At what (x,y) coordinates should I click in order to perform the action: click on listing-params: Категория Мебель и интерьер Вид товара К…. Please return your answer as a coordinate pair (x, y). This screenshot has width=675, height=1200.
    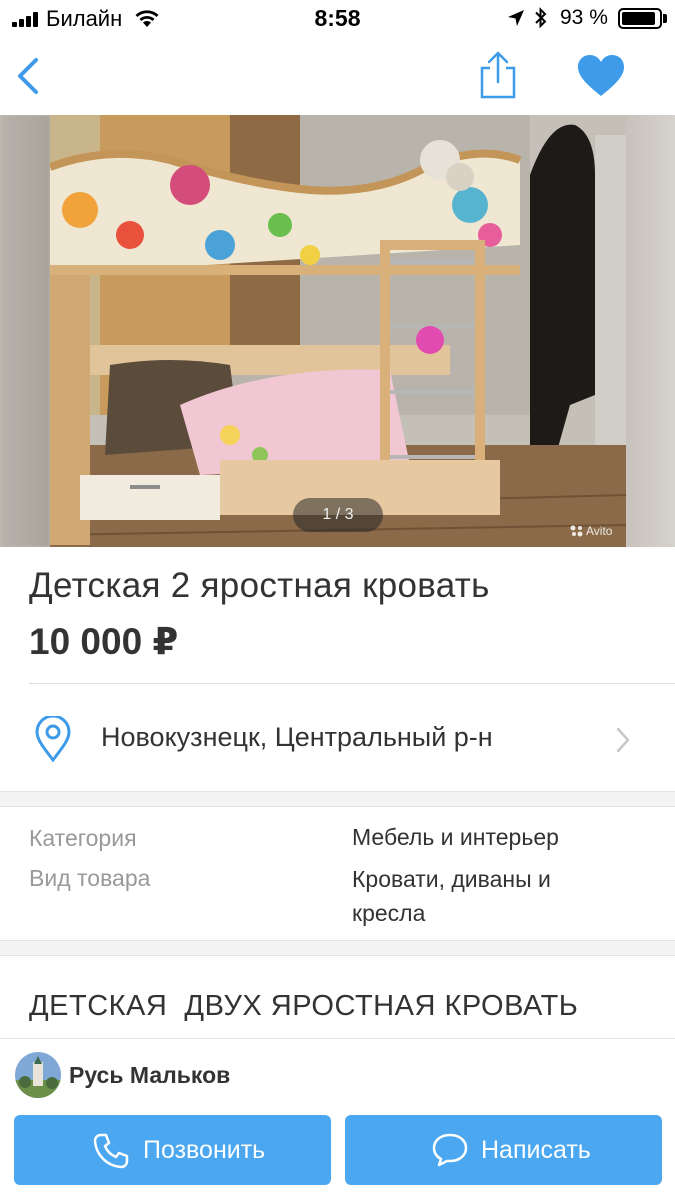
    Looking at the image, I should click on (337, 873).